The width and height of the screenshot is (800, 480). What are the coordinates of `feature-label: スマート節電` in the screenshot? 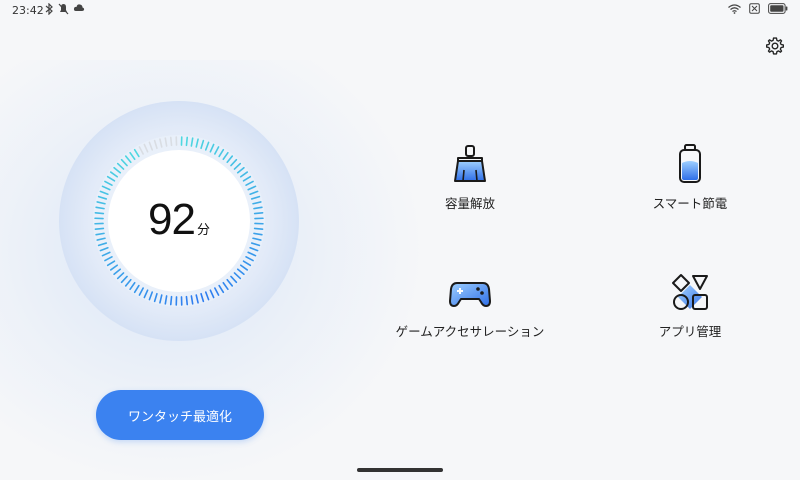 It's located at (690, 202).